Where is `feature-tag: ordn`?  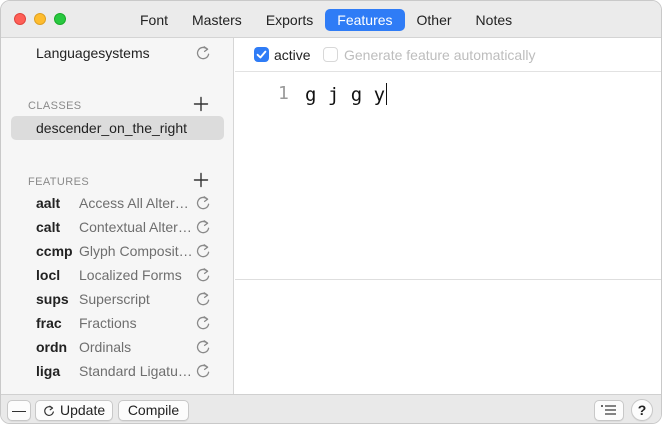 feature-tag: ordn is located at coordinates (52, 347).